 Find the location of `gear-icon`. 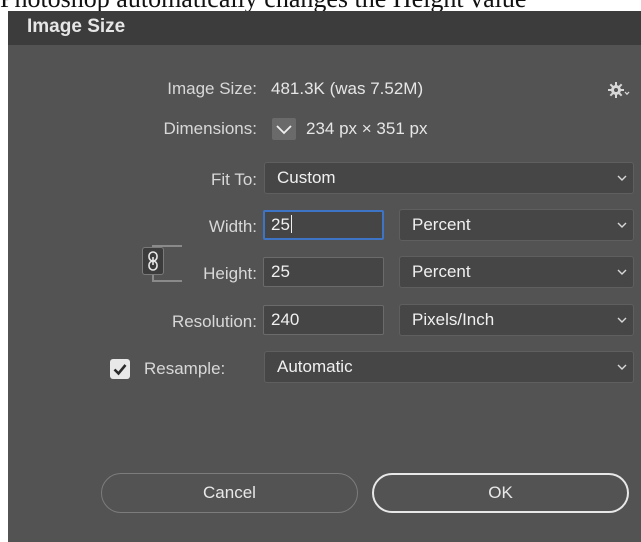

gear-icon is located at coordinates (619, 90).